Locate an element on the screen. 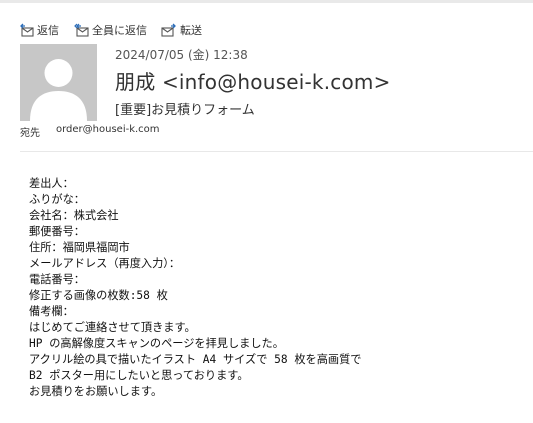  person-icon is located at coordinates (58, 90).